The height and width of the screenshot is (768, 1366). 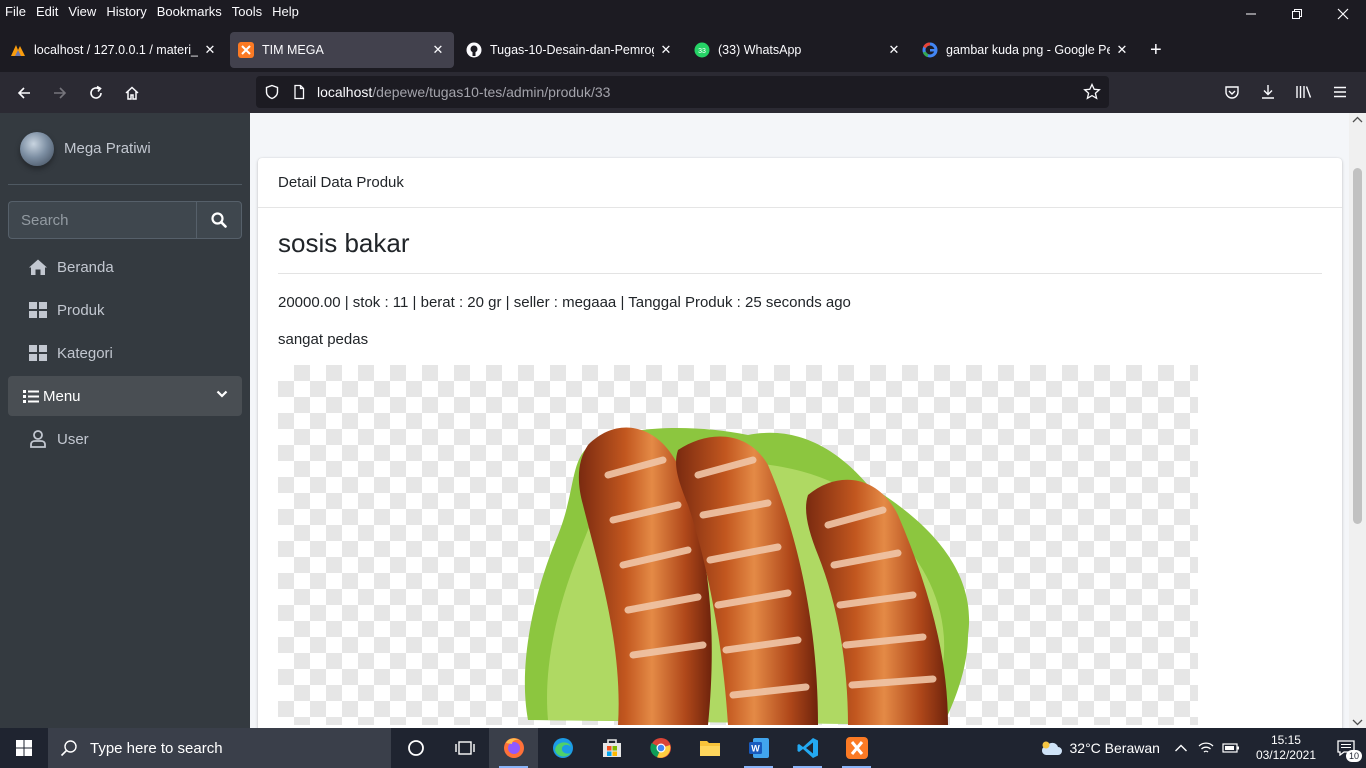 I want to click on sidebar-item-label: User, so click(x=73, y=439).